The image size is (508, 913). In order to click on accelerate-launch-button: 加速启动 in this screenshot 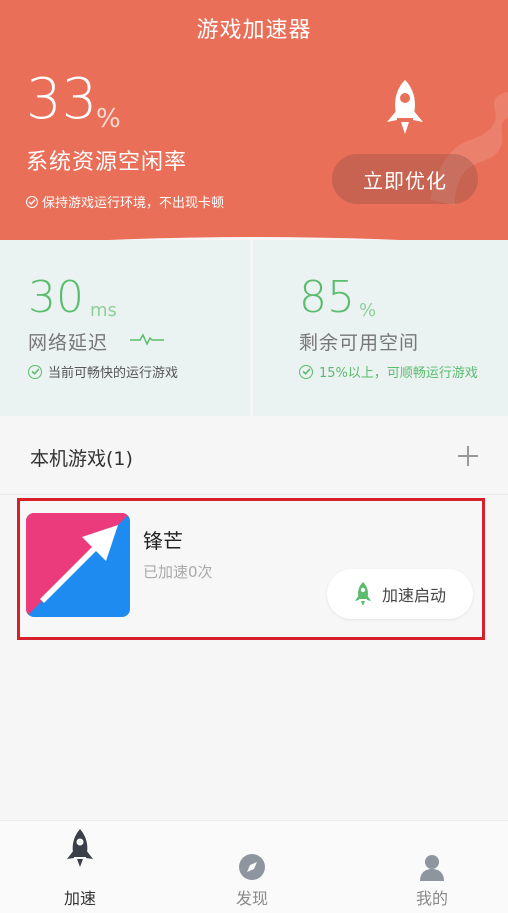, I will do `click(400, 594)`.